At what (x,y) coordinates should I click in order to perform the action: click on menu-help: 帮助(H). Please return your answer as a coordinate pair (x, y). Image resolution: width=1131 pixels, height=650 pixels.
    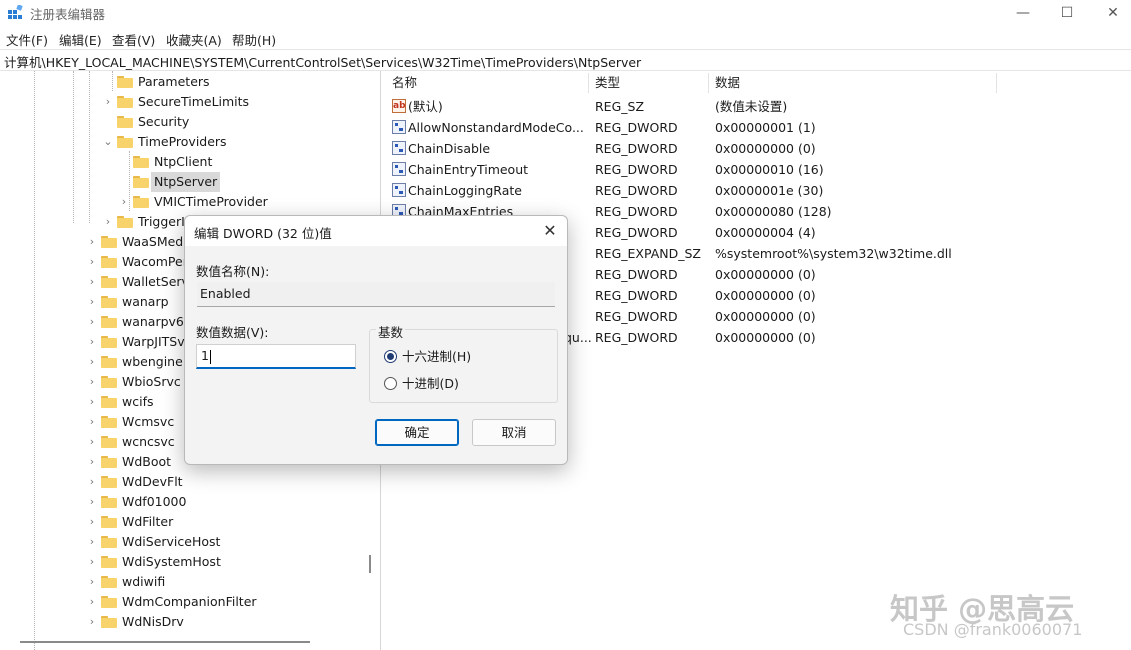
    Looking at the image, I should click on (254, 39).